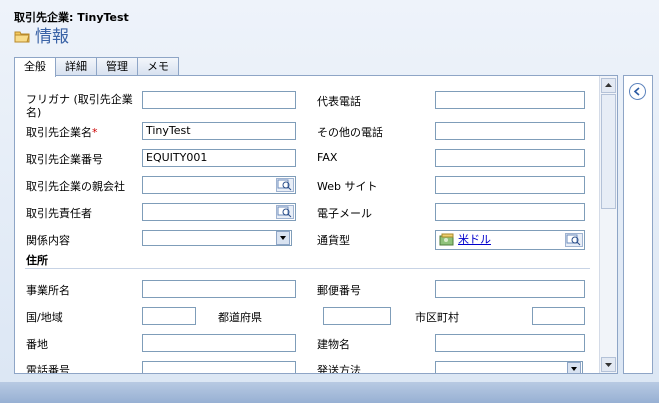 The width and height of the screenshot is (659, 403). I want to click on city-input, so click(558, 316).